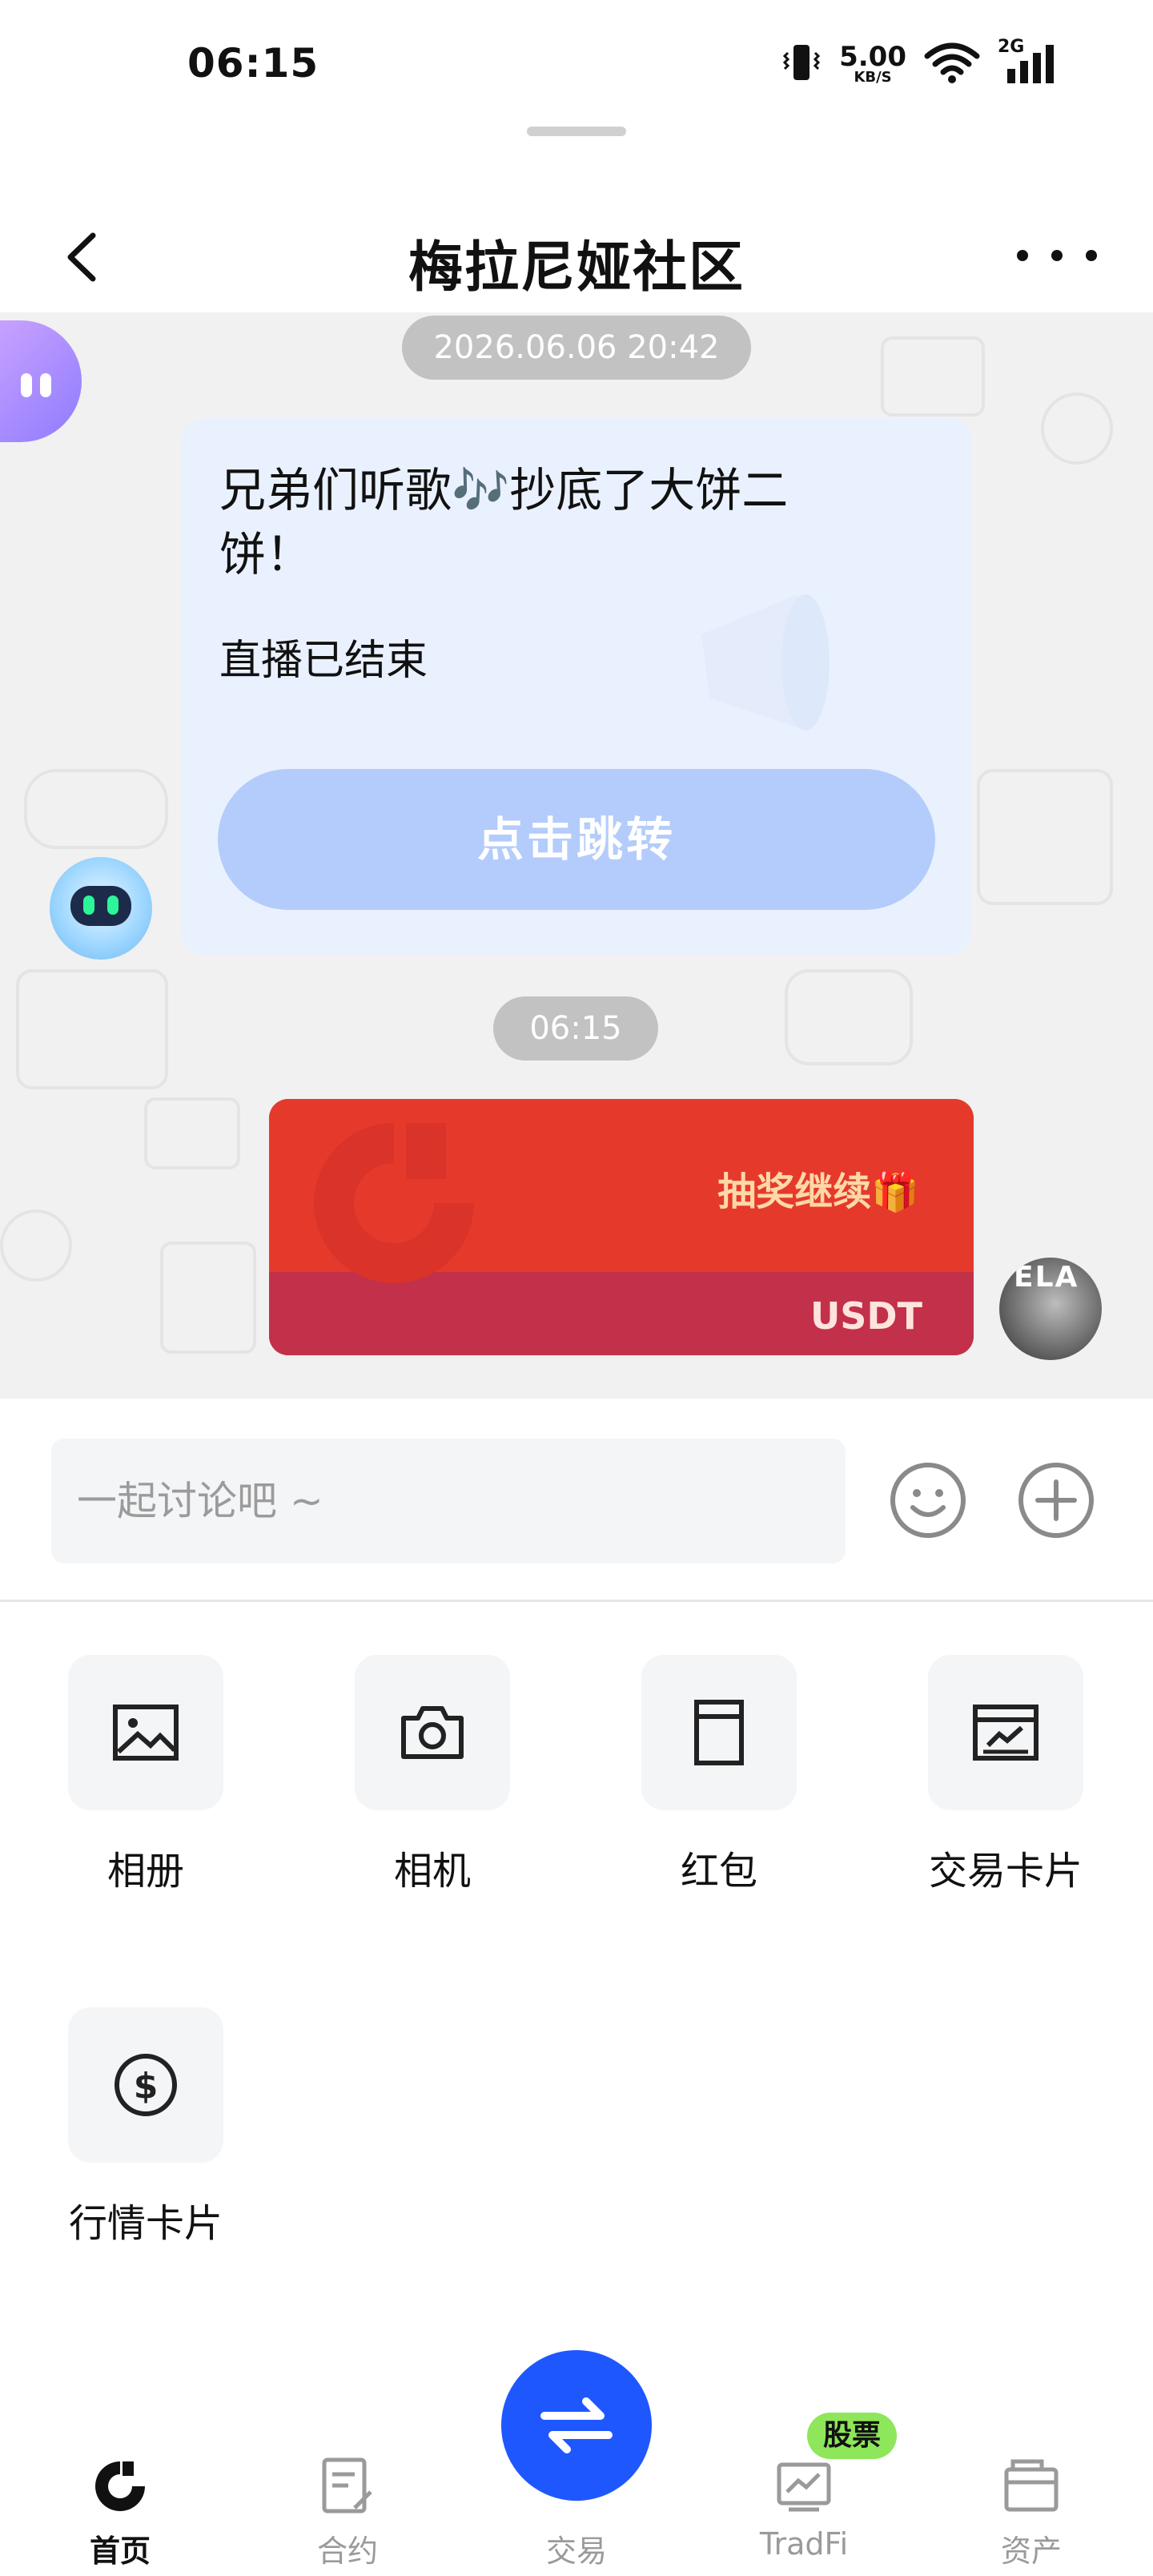 This screenshot has width=1153, height=2576. What do you see at coordinates (394, 1203) in the screenshot?
I see `exchange-logo-icon` at bounding box center [394, 1203].